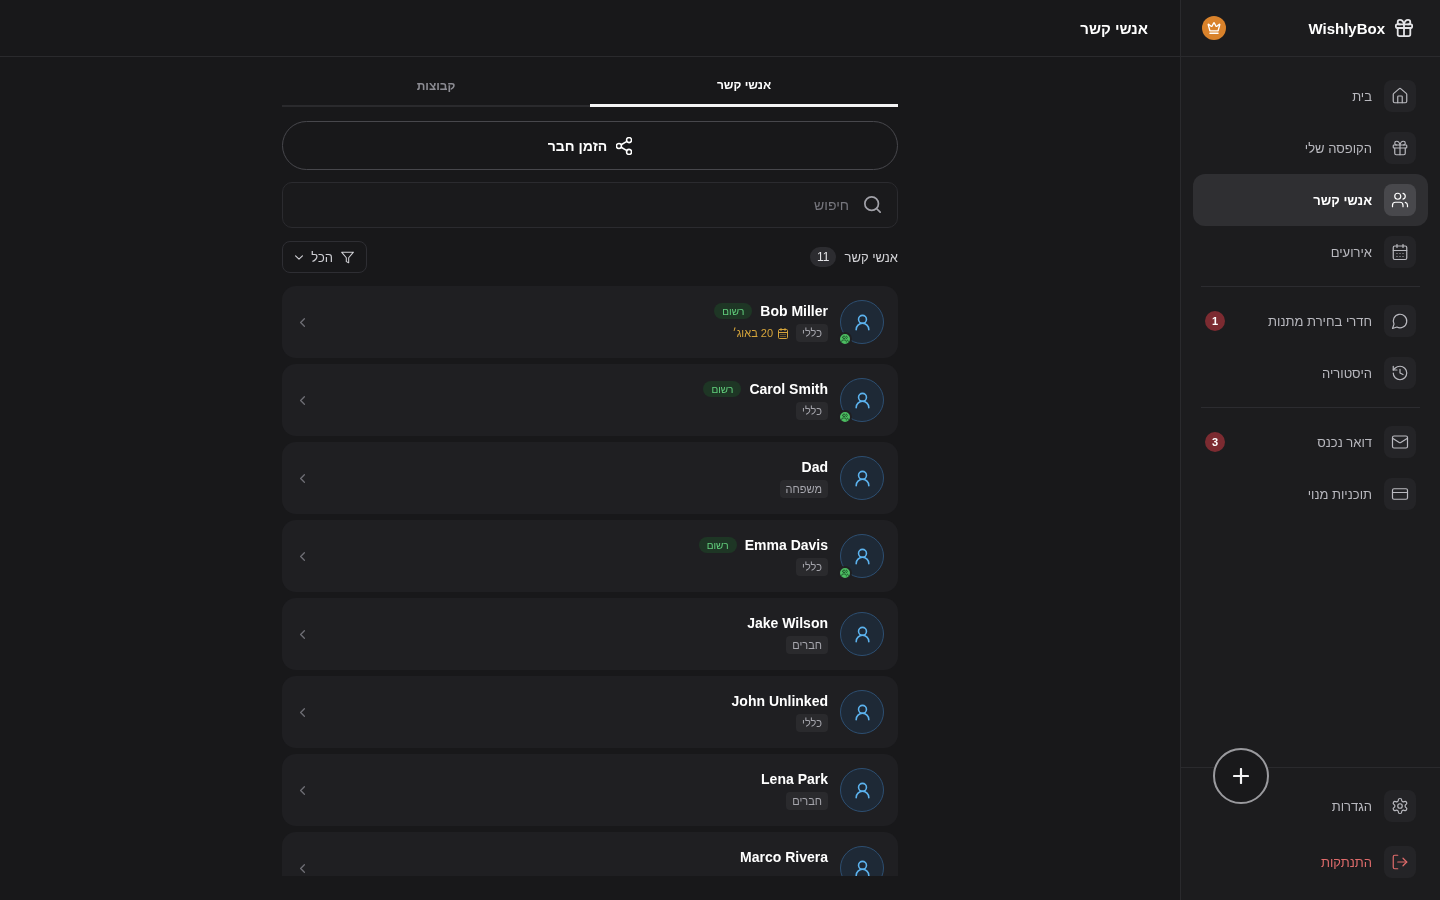 The image size is (1440, 900). I want to click on search-field: חיפוש, so click(590, 205).